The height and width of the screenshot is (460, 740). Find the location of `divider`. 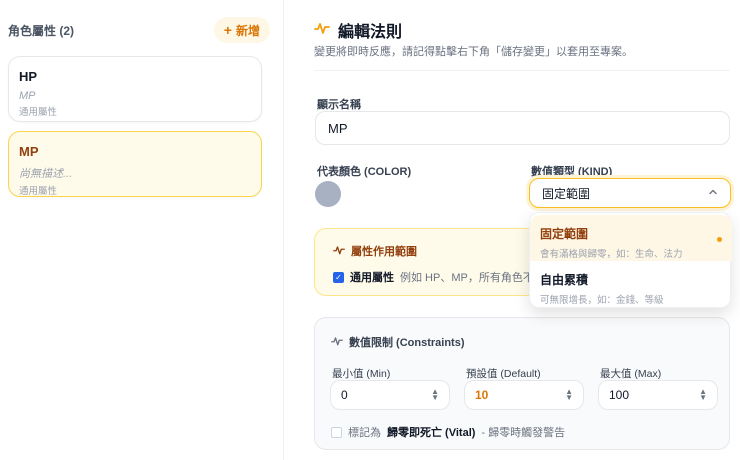

divider is located at coordinates (522, 70).